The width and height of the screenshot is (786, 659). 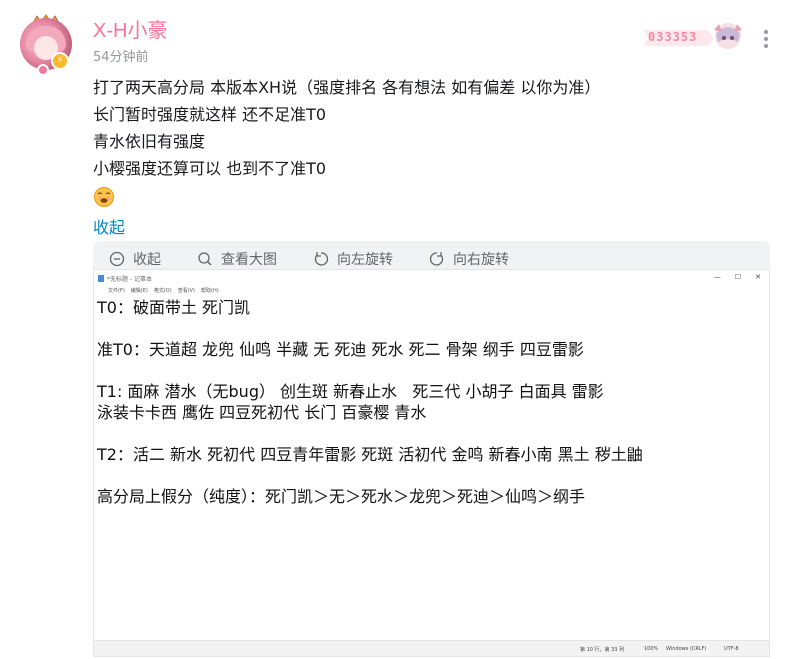 I want to click on post-line-1: 打了两天高分局 本版本XH说（强度排名 各有想法 如有偏差 以你为准）, so click(x=347, y=87).